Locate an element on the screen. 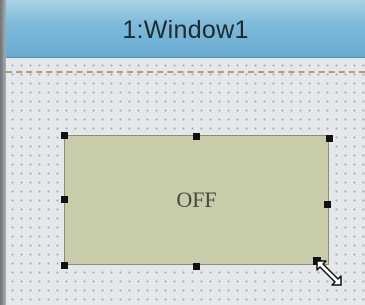 The height and width of the screenshot is (305, 365). selection-handle-top-center is located at coordinates (196, 136).